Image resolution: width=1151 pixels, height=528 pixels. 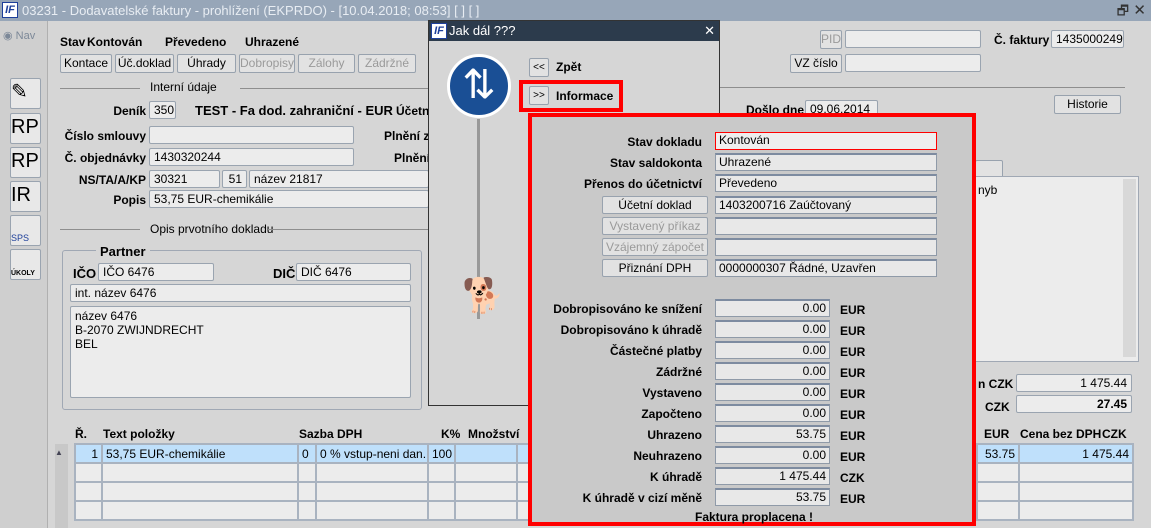 What do you see at coordinates (826, 162) in the screenshot?
I see `info-row-value: Uhrazené` at bounding box center [826, 162].